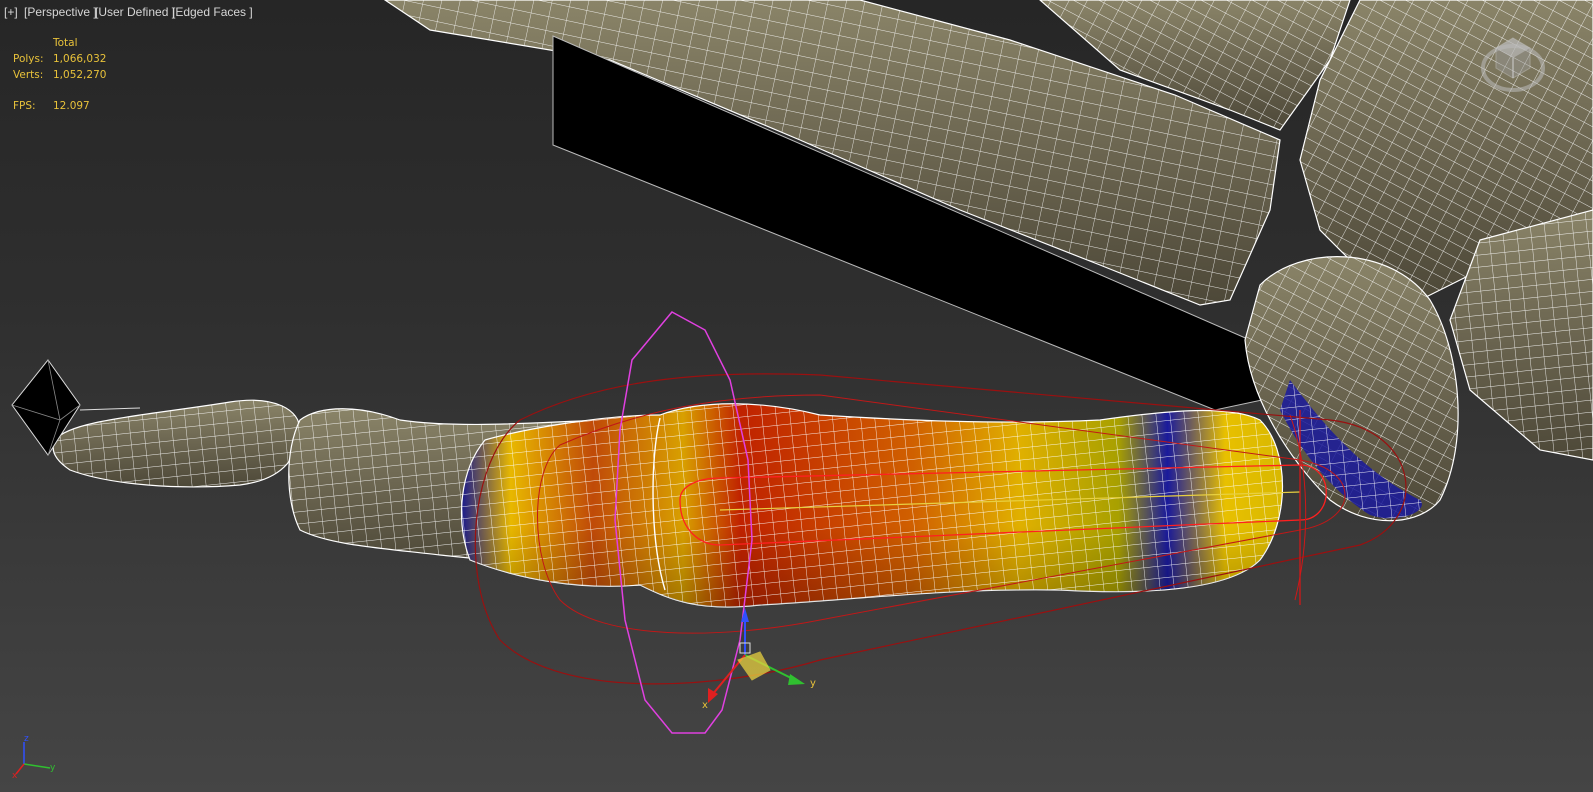 The width and height of the screenshot is (1593, 792). What do you see at coordinates (176, 443) in the screenshot?
I see `distal-phalanx-mesh` at bounding box center [176, 443].